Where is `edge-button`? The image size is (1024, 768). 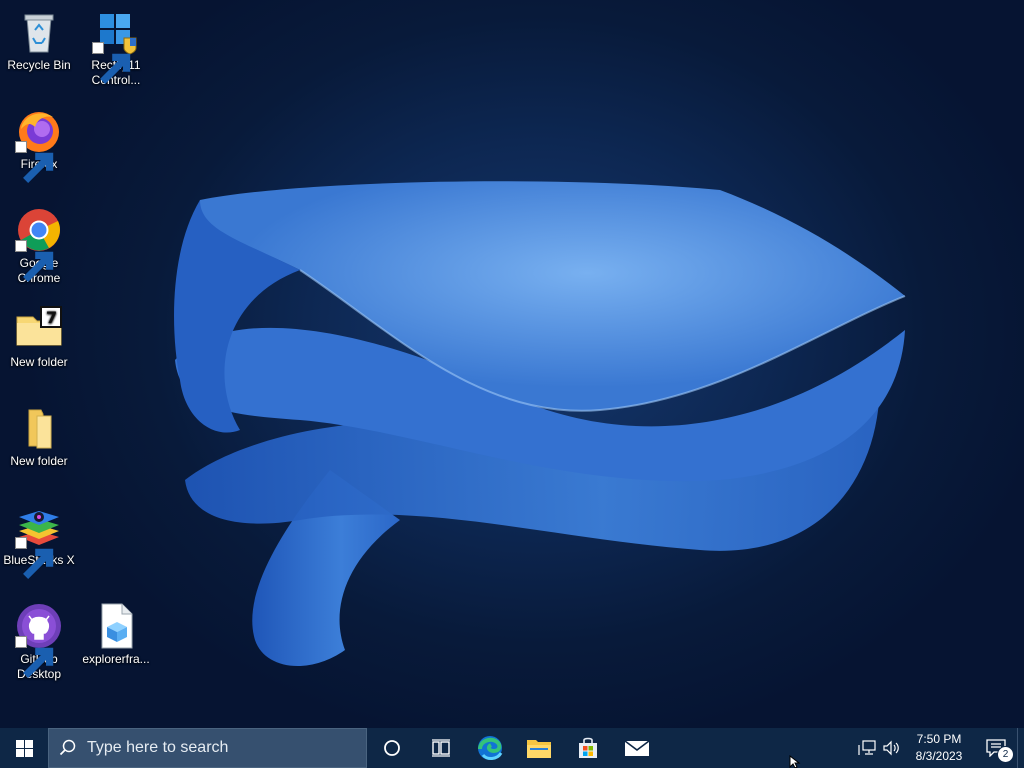
edge-button is located at coordinates (489, 748).